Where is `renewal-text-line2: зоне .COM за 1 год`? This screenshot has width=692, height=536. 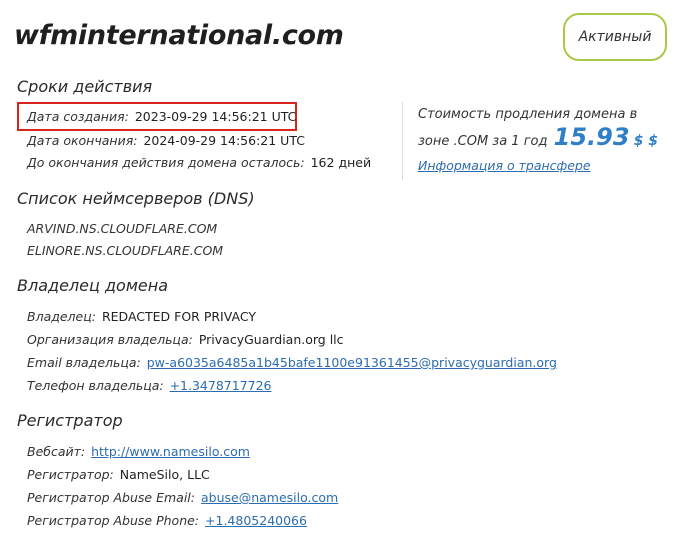 renewal-text-line2: зоне .COM за 1 год is located at coordinates (483, 141).